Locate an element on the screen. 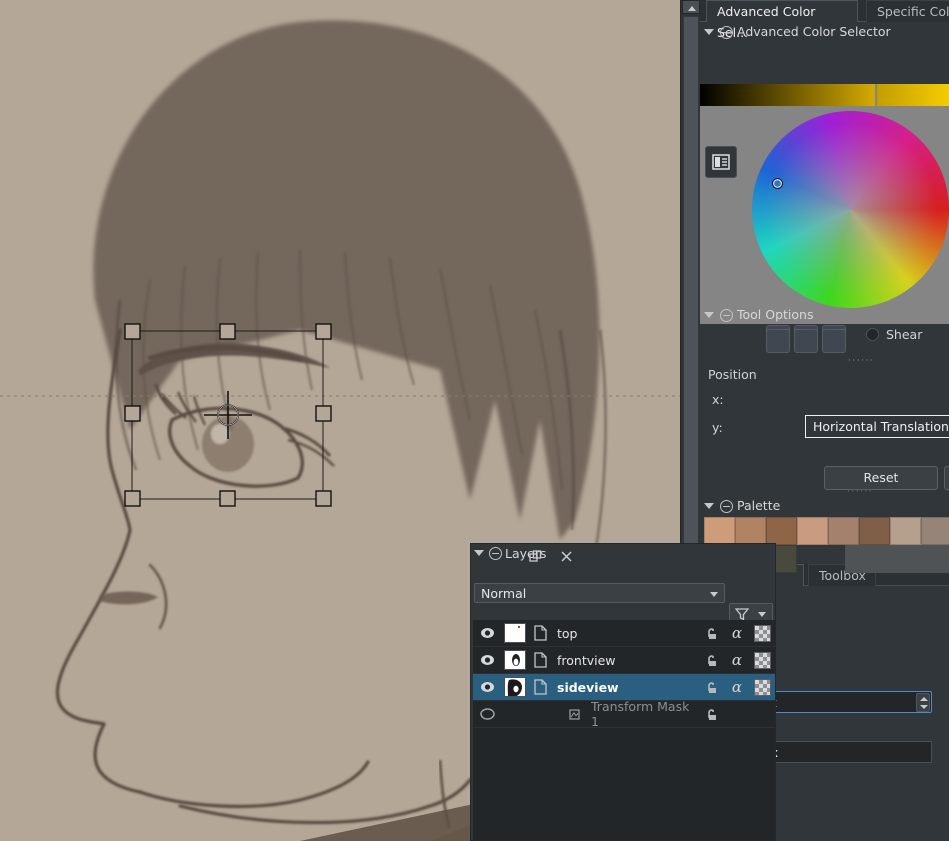 The height and width of the screenshot is (841, 949). color-wheel-cursor is located at coordinates (777, 183).